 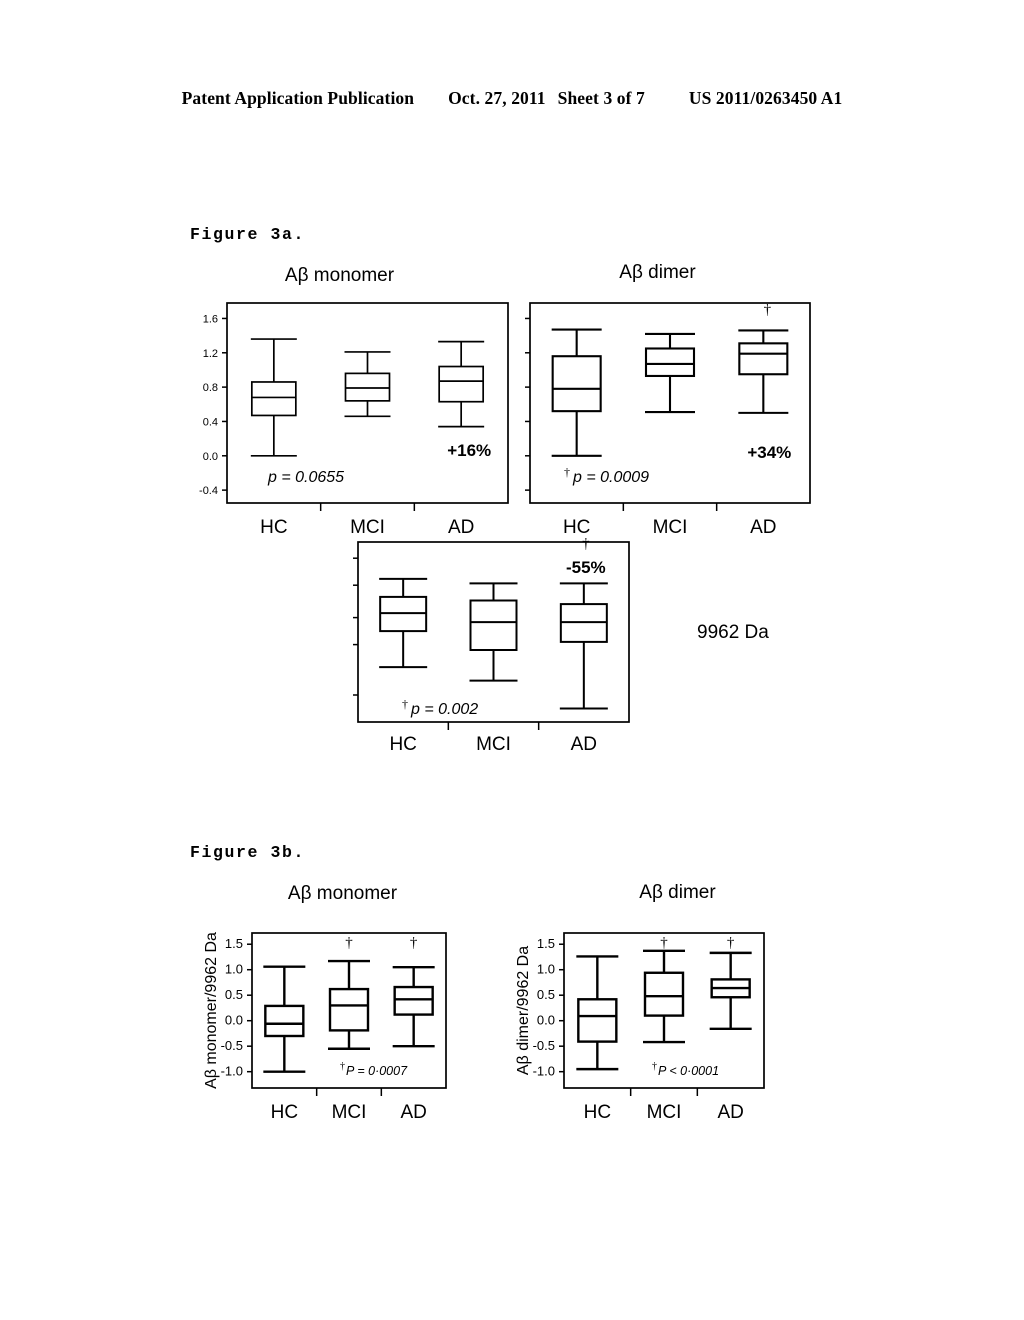 I want to click on p-value-annotation: p = 0.0655, so click(x=305, y=477).